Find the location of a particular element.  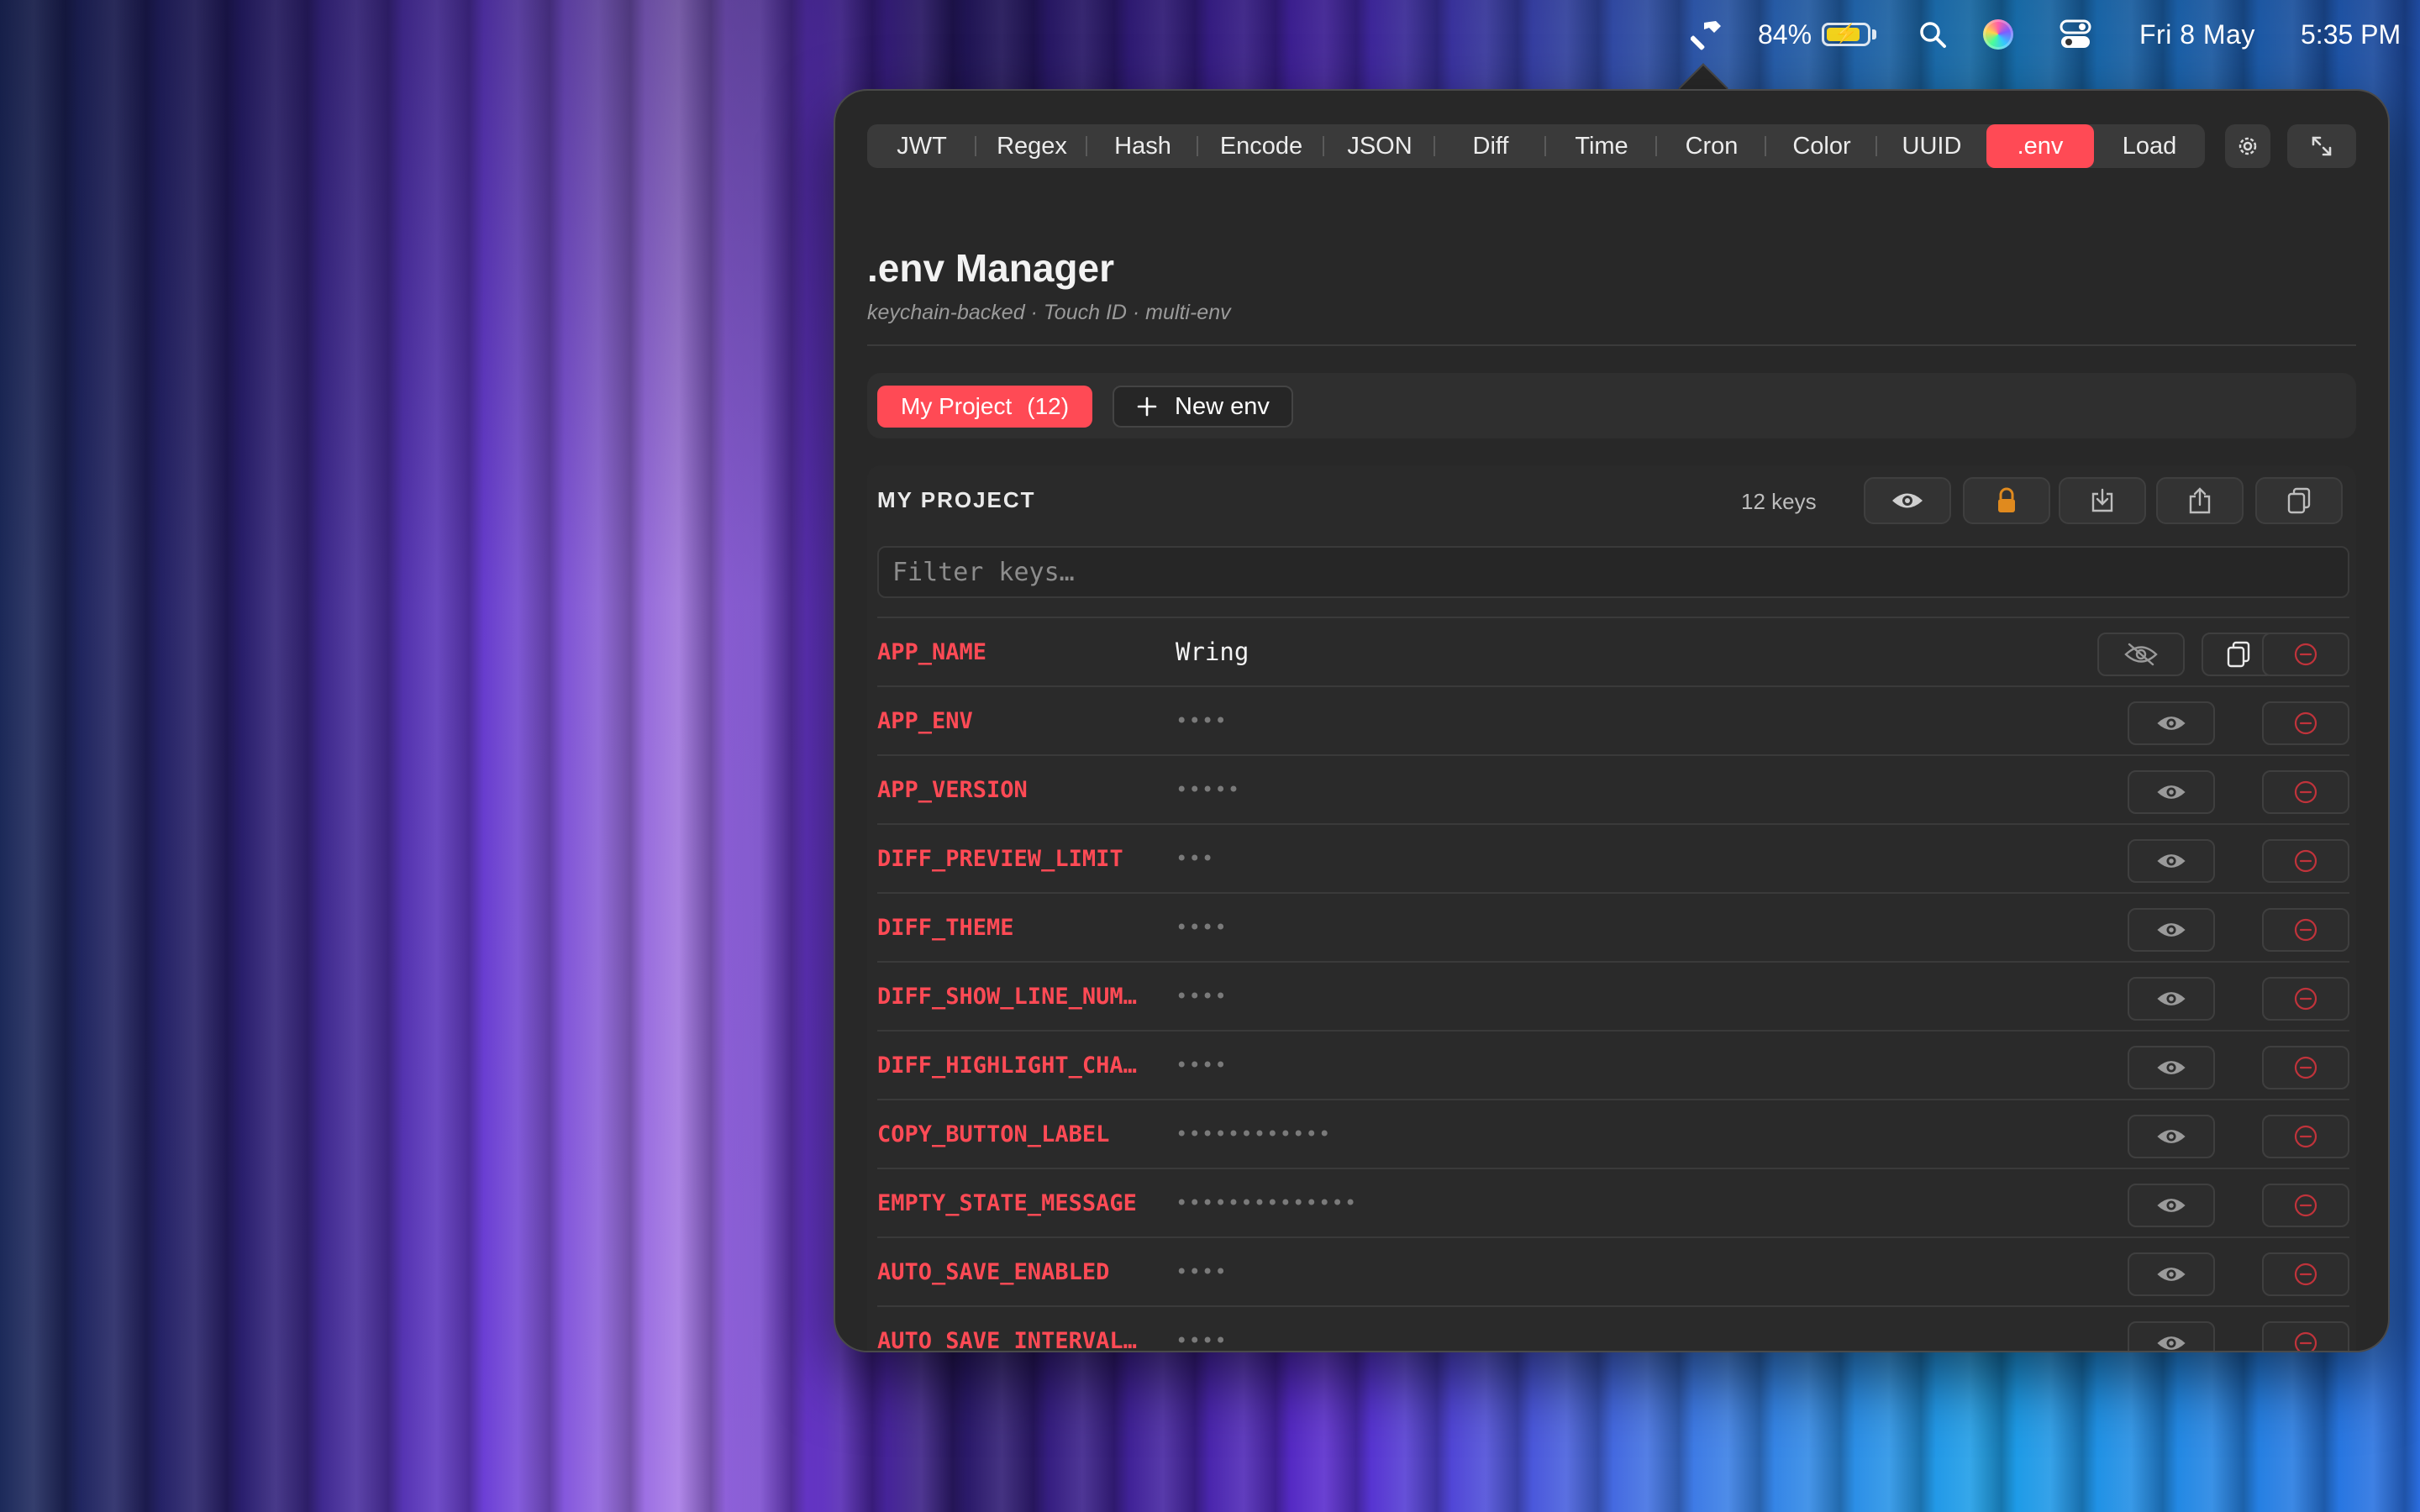

import-icon is located at coordinates (2102, 500).